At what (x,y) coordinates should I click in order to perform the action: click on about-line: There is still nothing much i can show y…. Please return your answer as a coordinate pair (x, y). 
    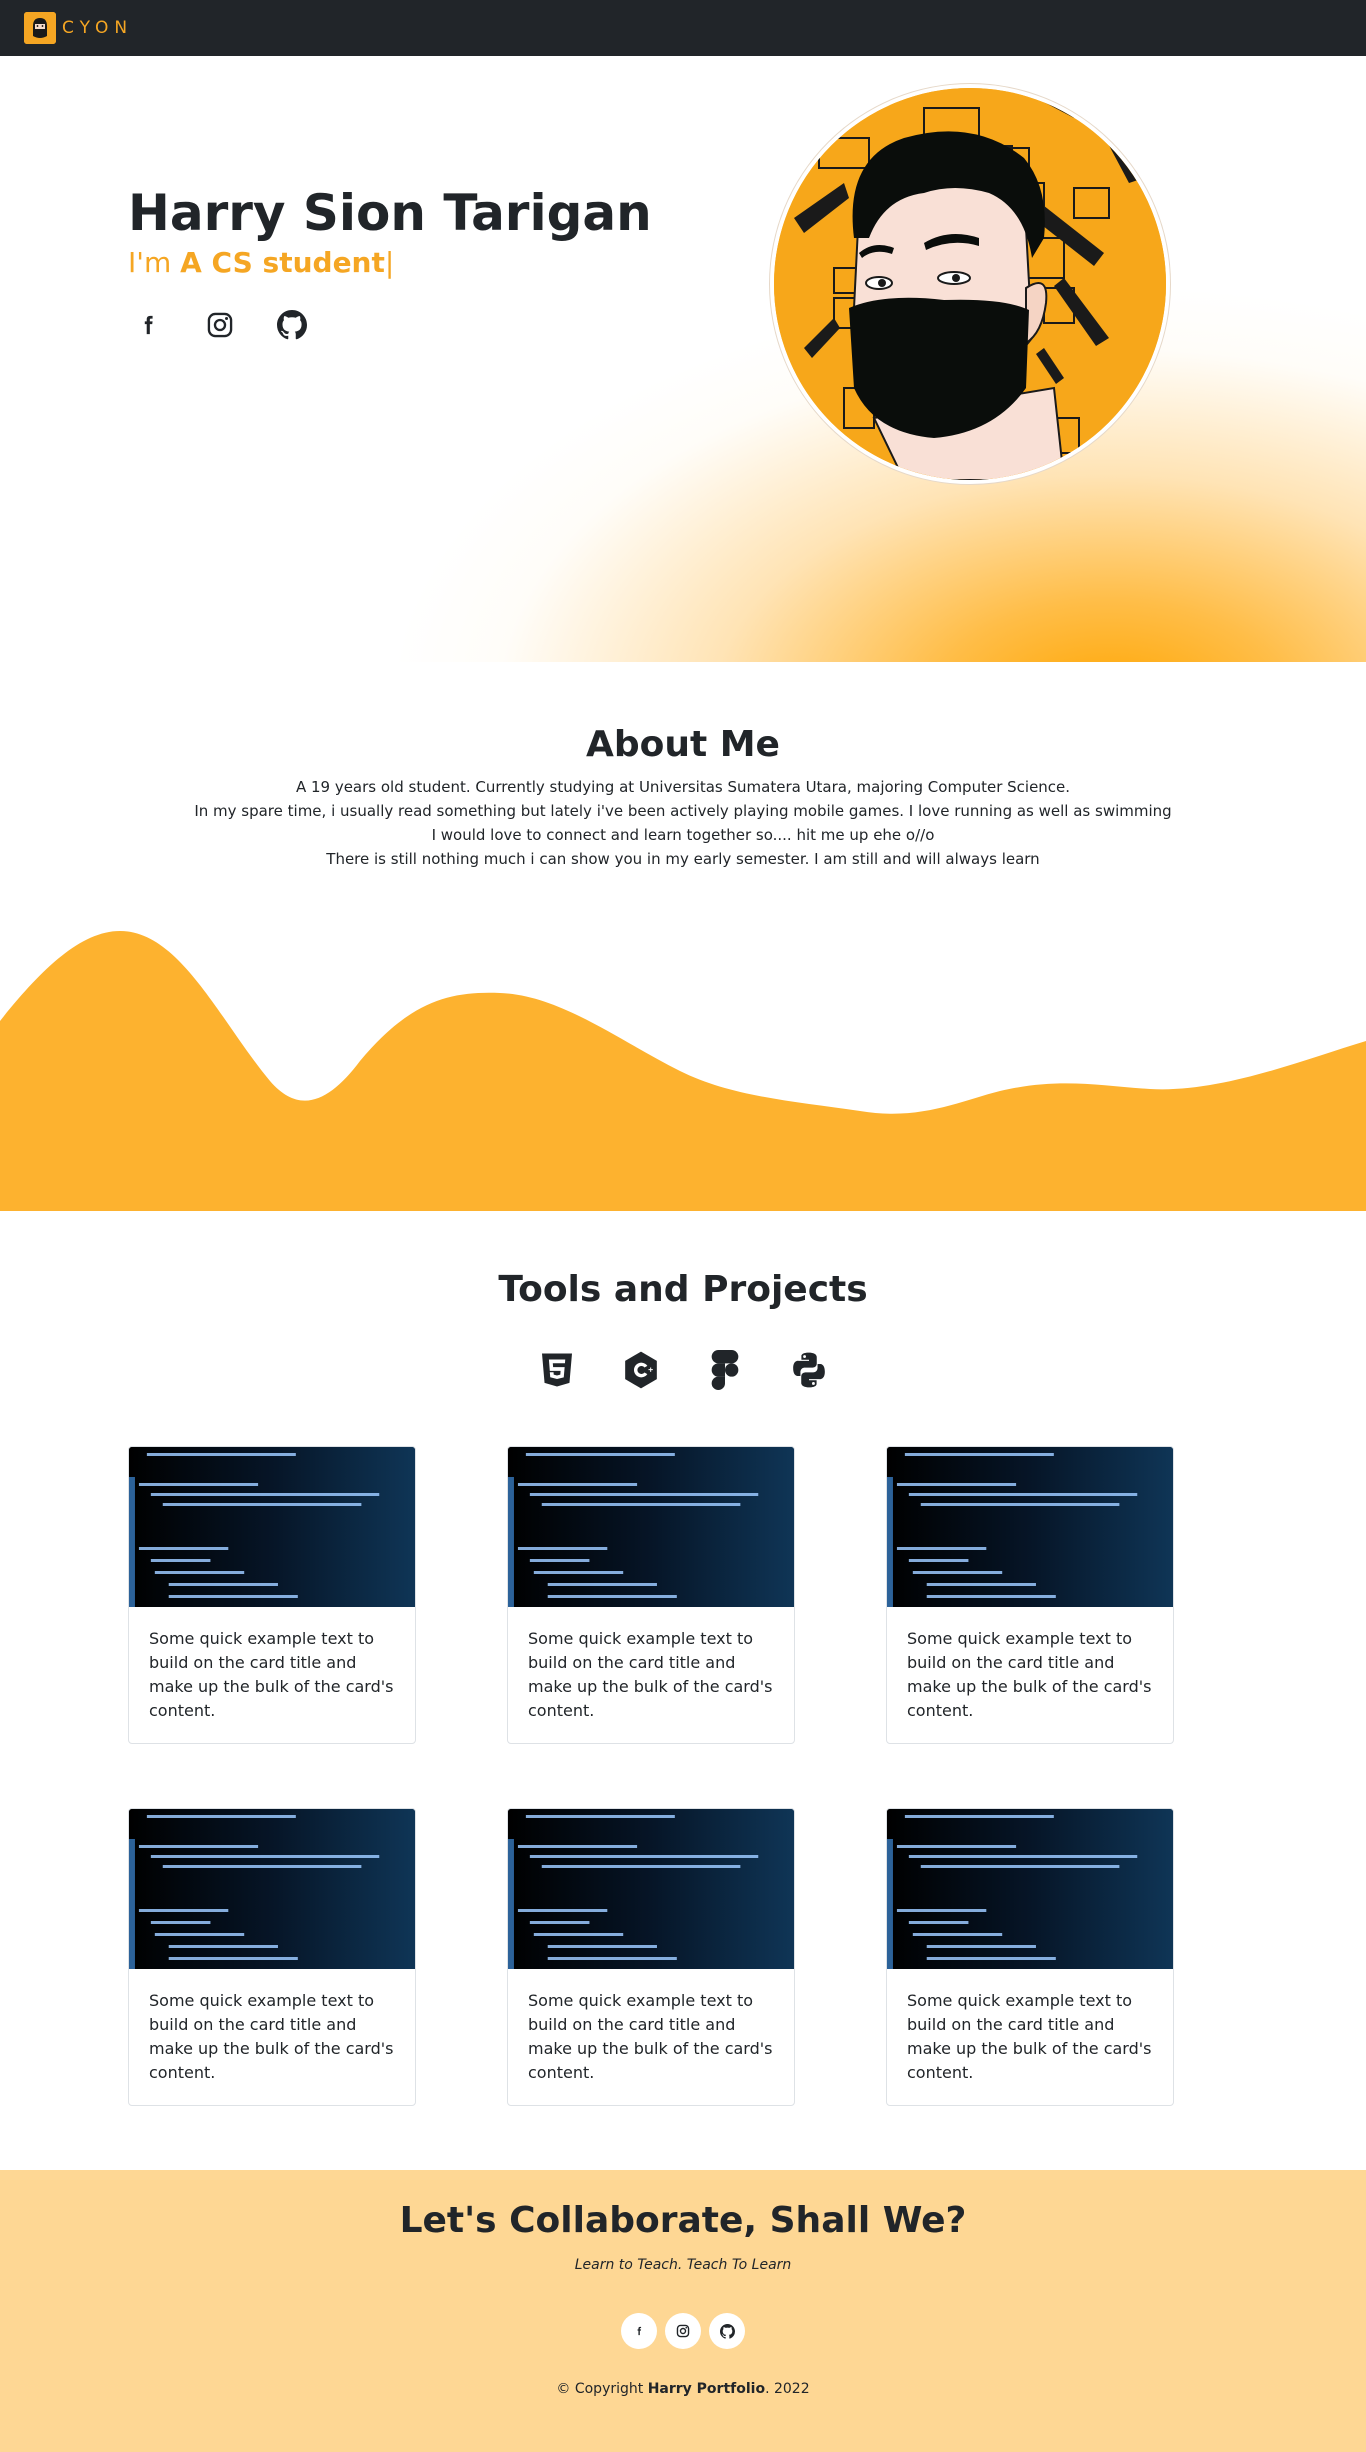
    Looking at the image, I should click on (683, 859).